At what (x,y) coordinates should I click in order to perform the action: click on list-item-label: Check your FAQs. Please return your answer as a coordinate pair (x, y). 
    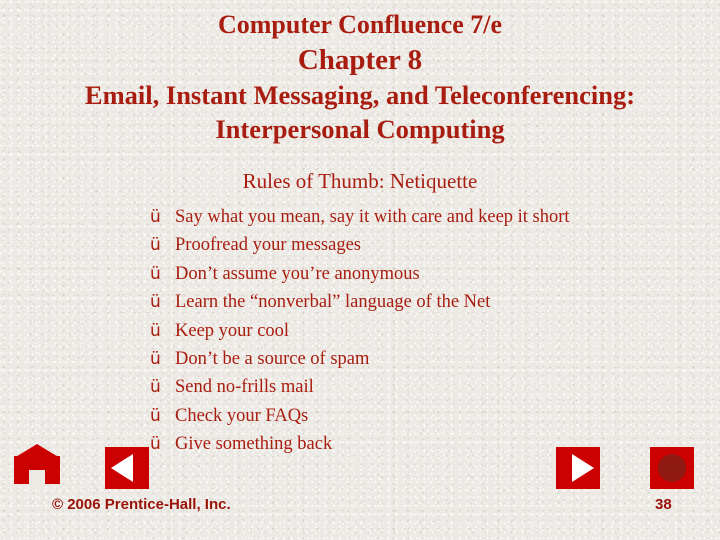
    Looking at the image, I should click on (242, 415).